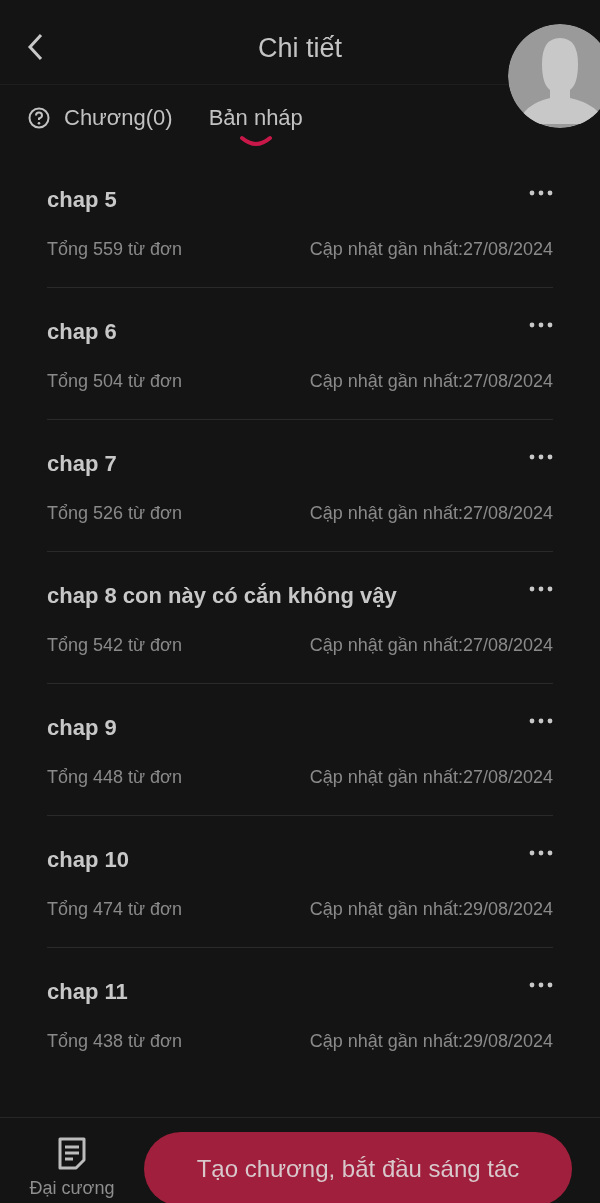 The width and height of the screenshot is (600, 1203). Describe the element at coordinates (88, 860) in the screenshot. I see `chapter-title: chap 10` at that location.